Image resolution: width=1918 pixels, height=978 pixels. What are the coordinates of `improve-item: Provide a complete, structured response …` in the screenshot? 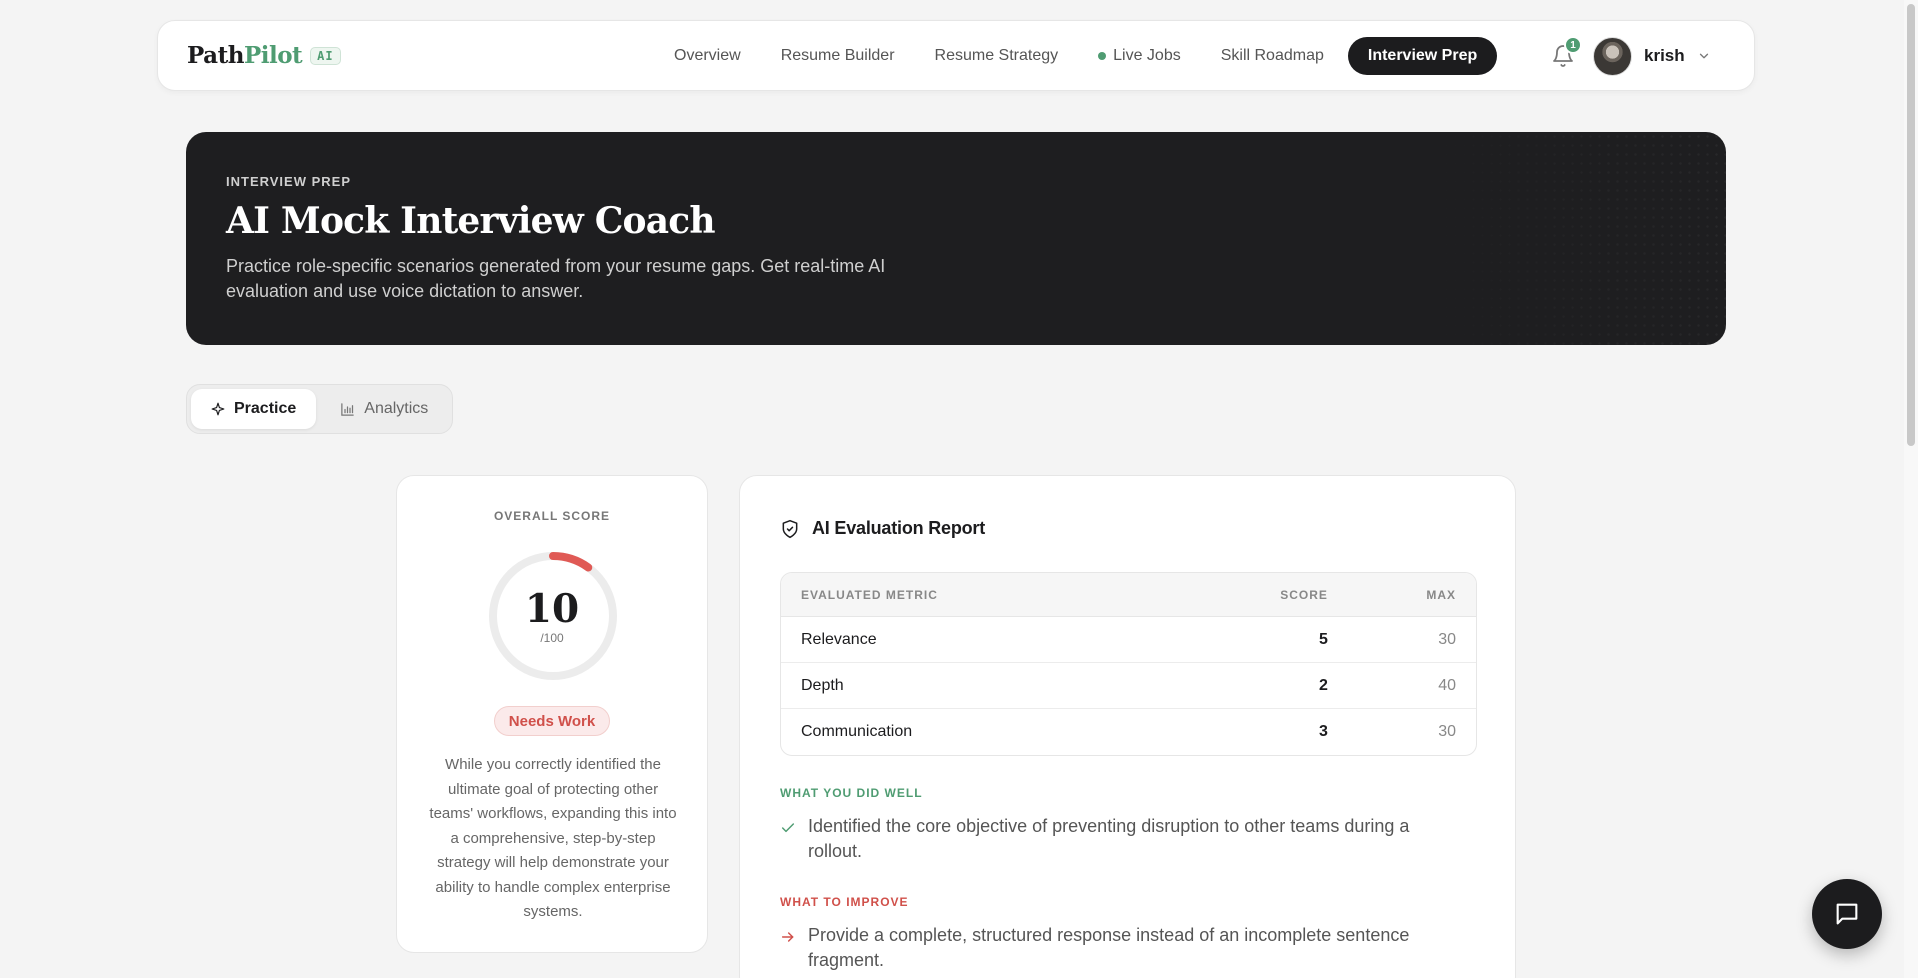 It's located at (1120, 948).